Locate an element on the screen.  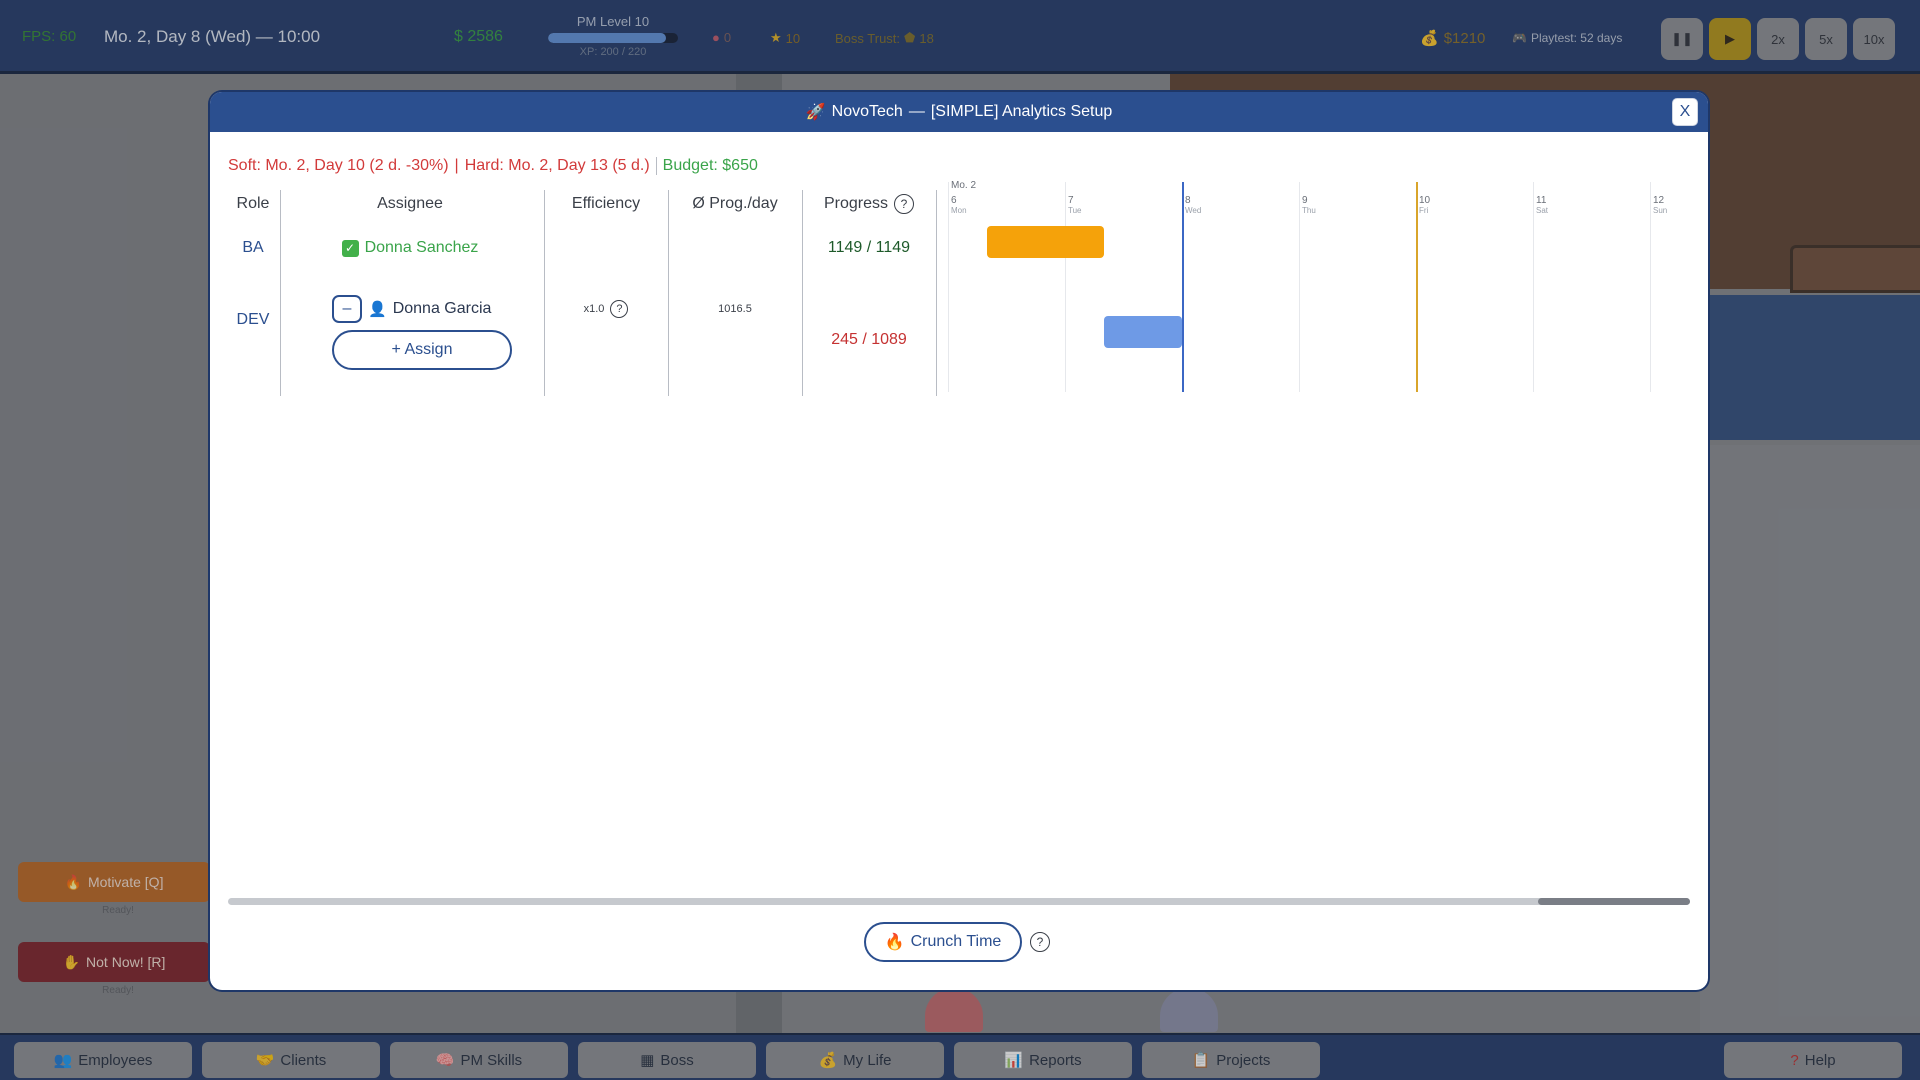
gantt-weekday: Thu is located at coordinates (1309, 210).